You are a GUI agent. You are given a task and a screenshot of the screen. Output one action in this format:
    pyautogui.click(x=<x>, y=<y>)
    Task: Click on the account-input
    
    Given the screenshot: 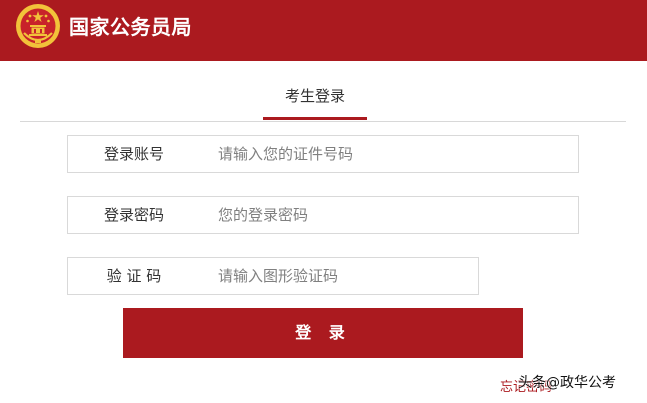 What is the action you would take?
    pyautogui.click(x=393, y=154)
    